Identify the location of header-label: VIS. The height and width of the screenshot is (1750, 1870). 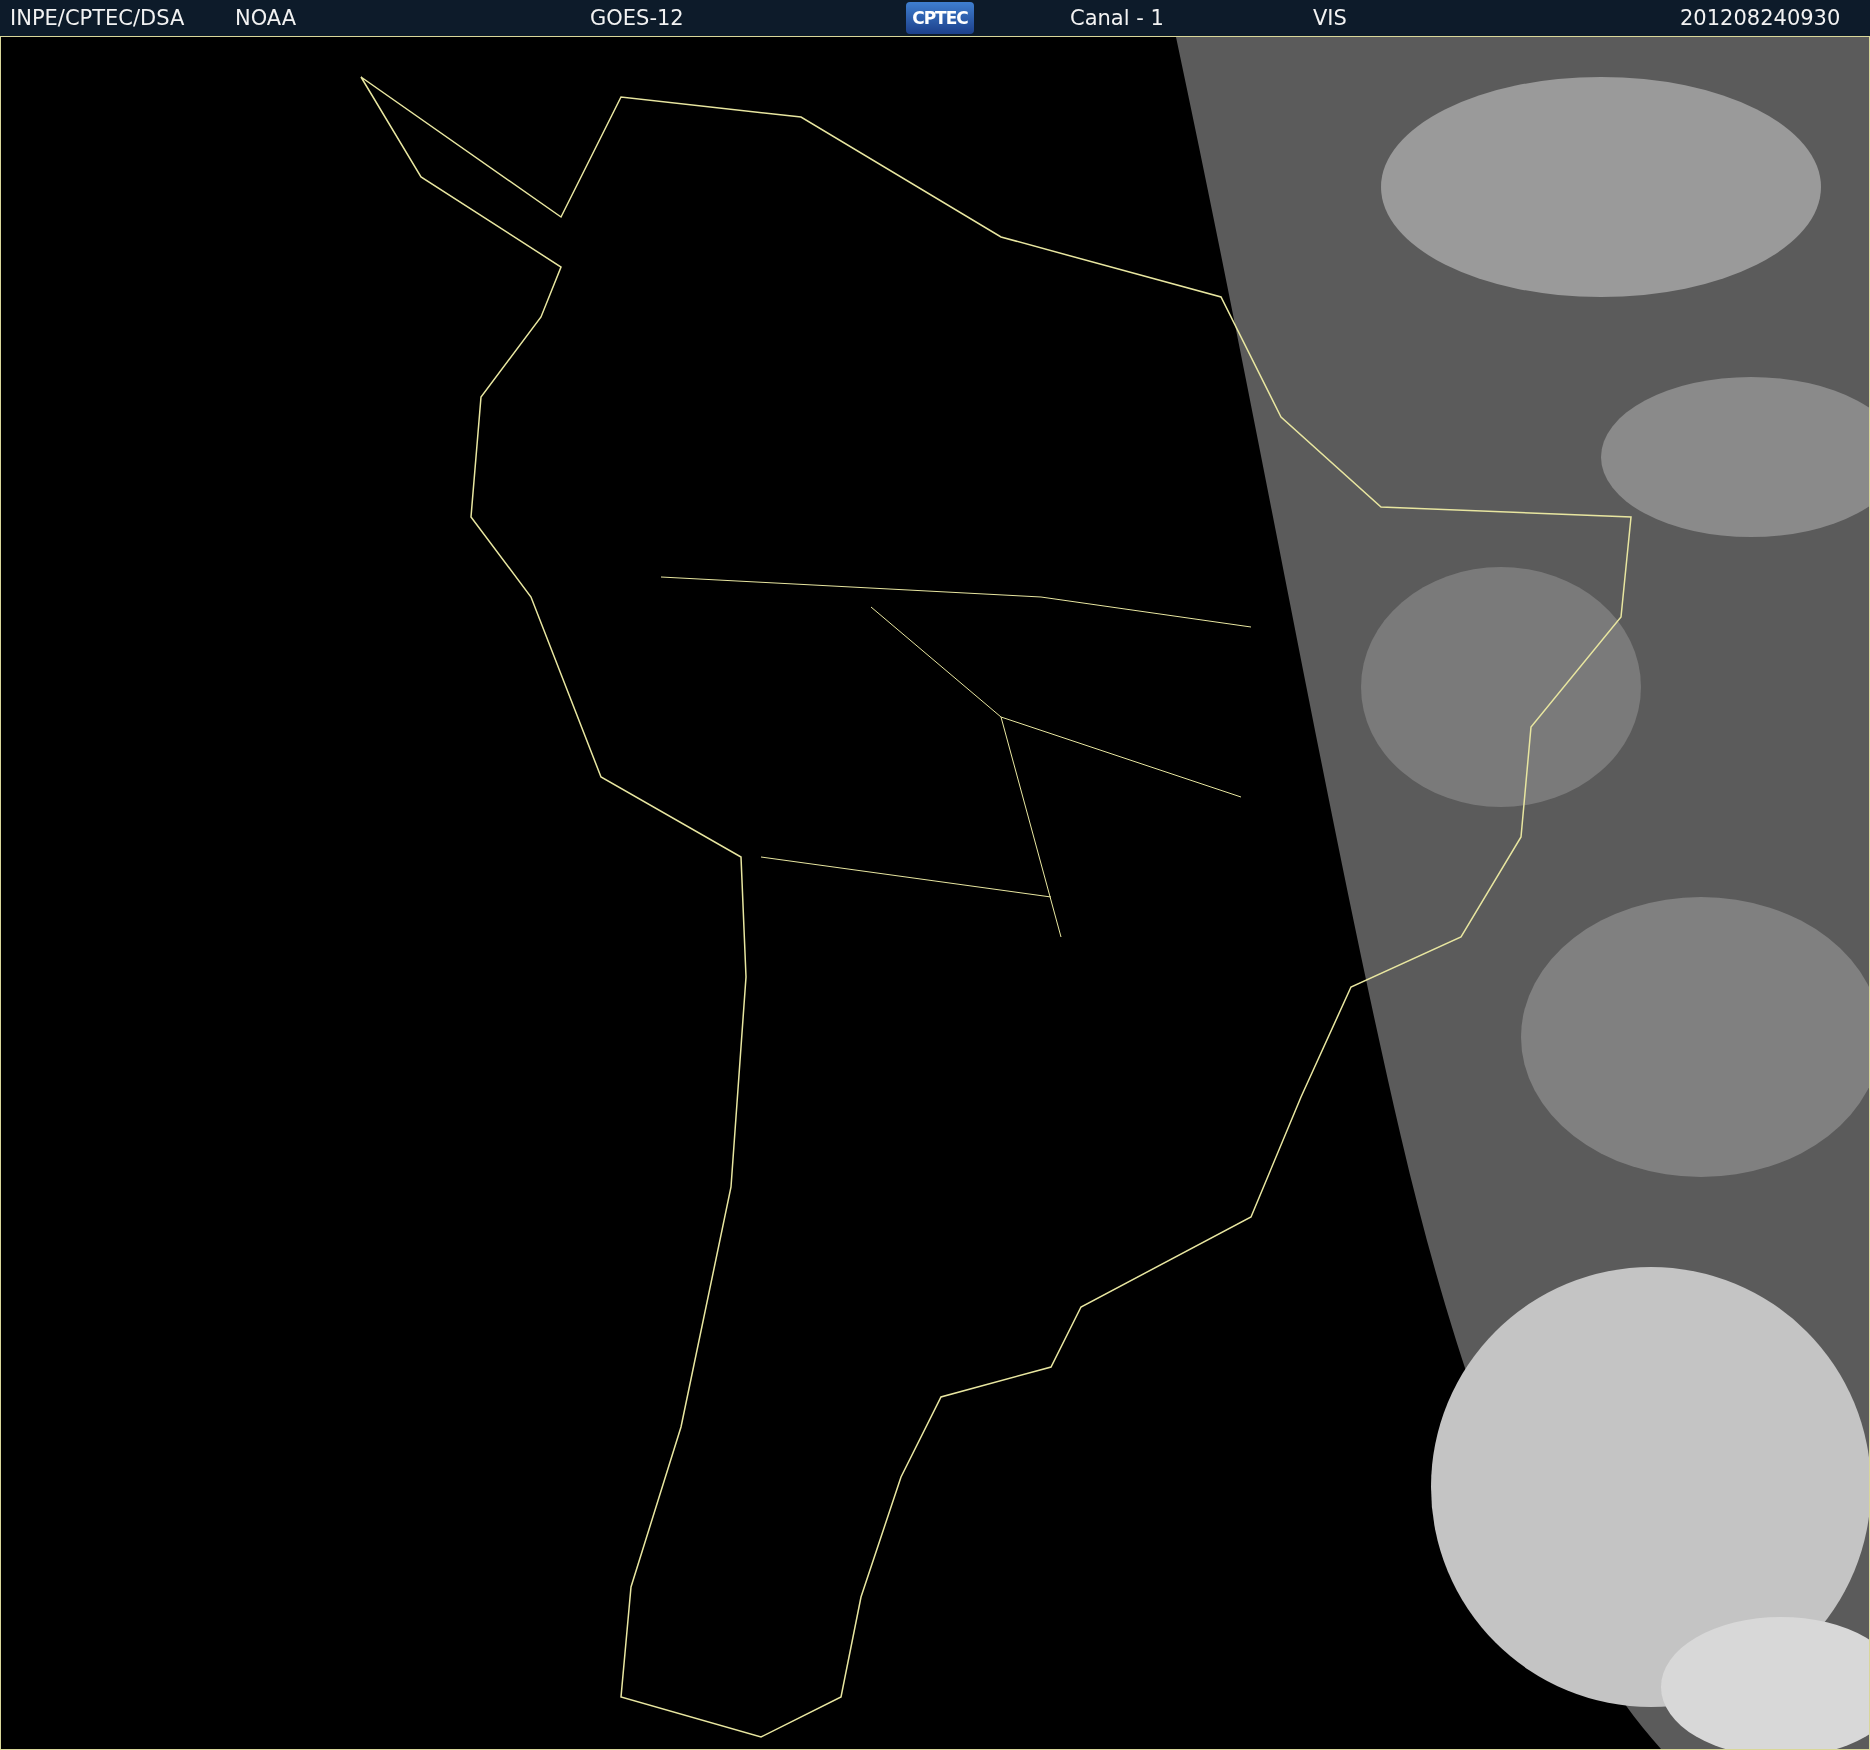
(1330, 18).